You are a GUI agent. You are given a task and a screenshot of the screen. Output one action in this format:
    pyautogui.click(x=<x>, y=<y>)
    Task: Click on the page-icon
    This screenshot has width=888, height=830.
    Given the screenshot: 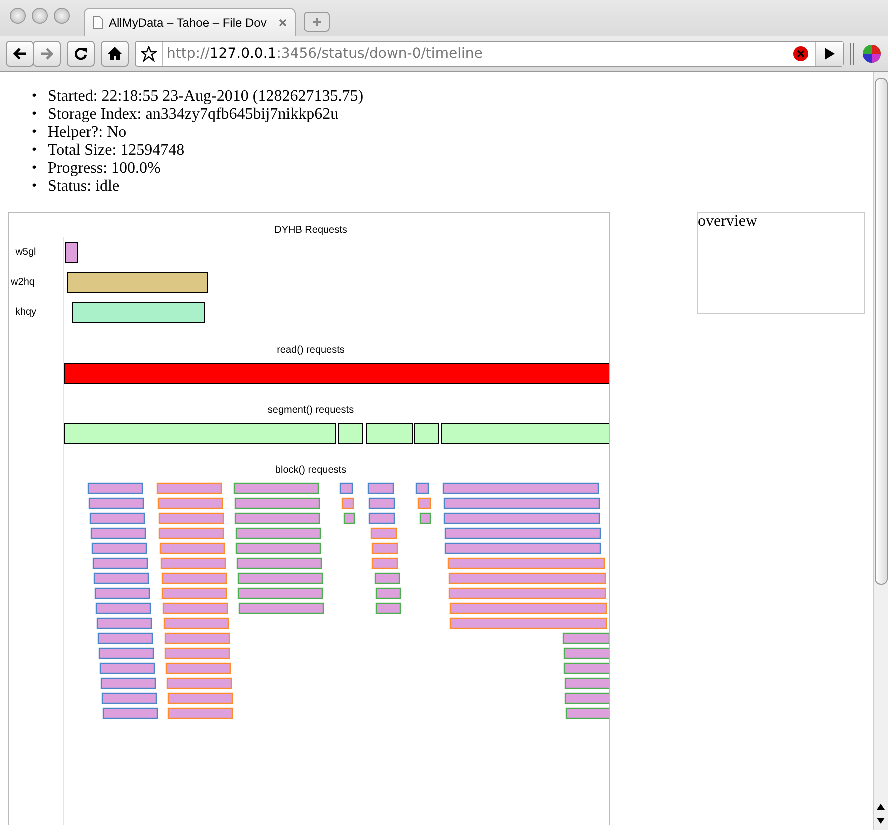 What is the action you would take?
    pyautogui.click(x=98, y=22)
    